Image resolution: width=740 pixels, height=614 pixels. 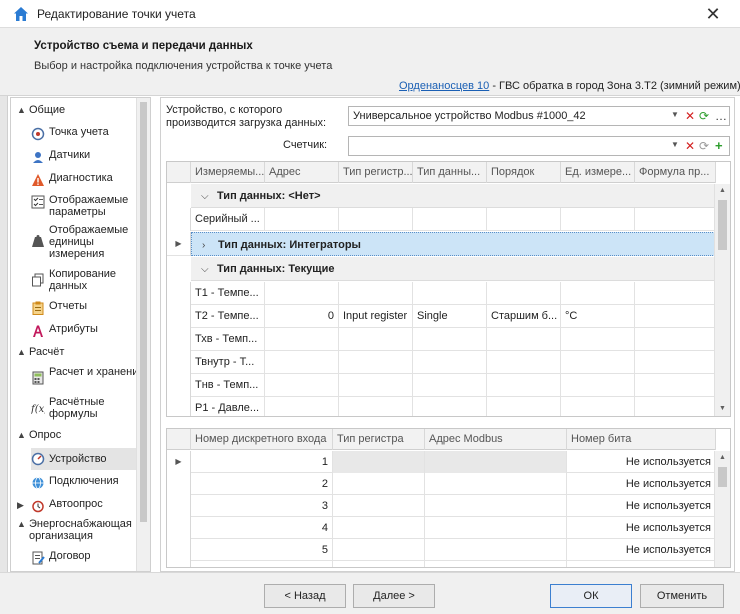 I want to click on table-cell: 6, so click(x=262, y=564).